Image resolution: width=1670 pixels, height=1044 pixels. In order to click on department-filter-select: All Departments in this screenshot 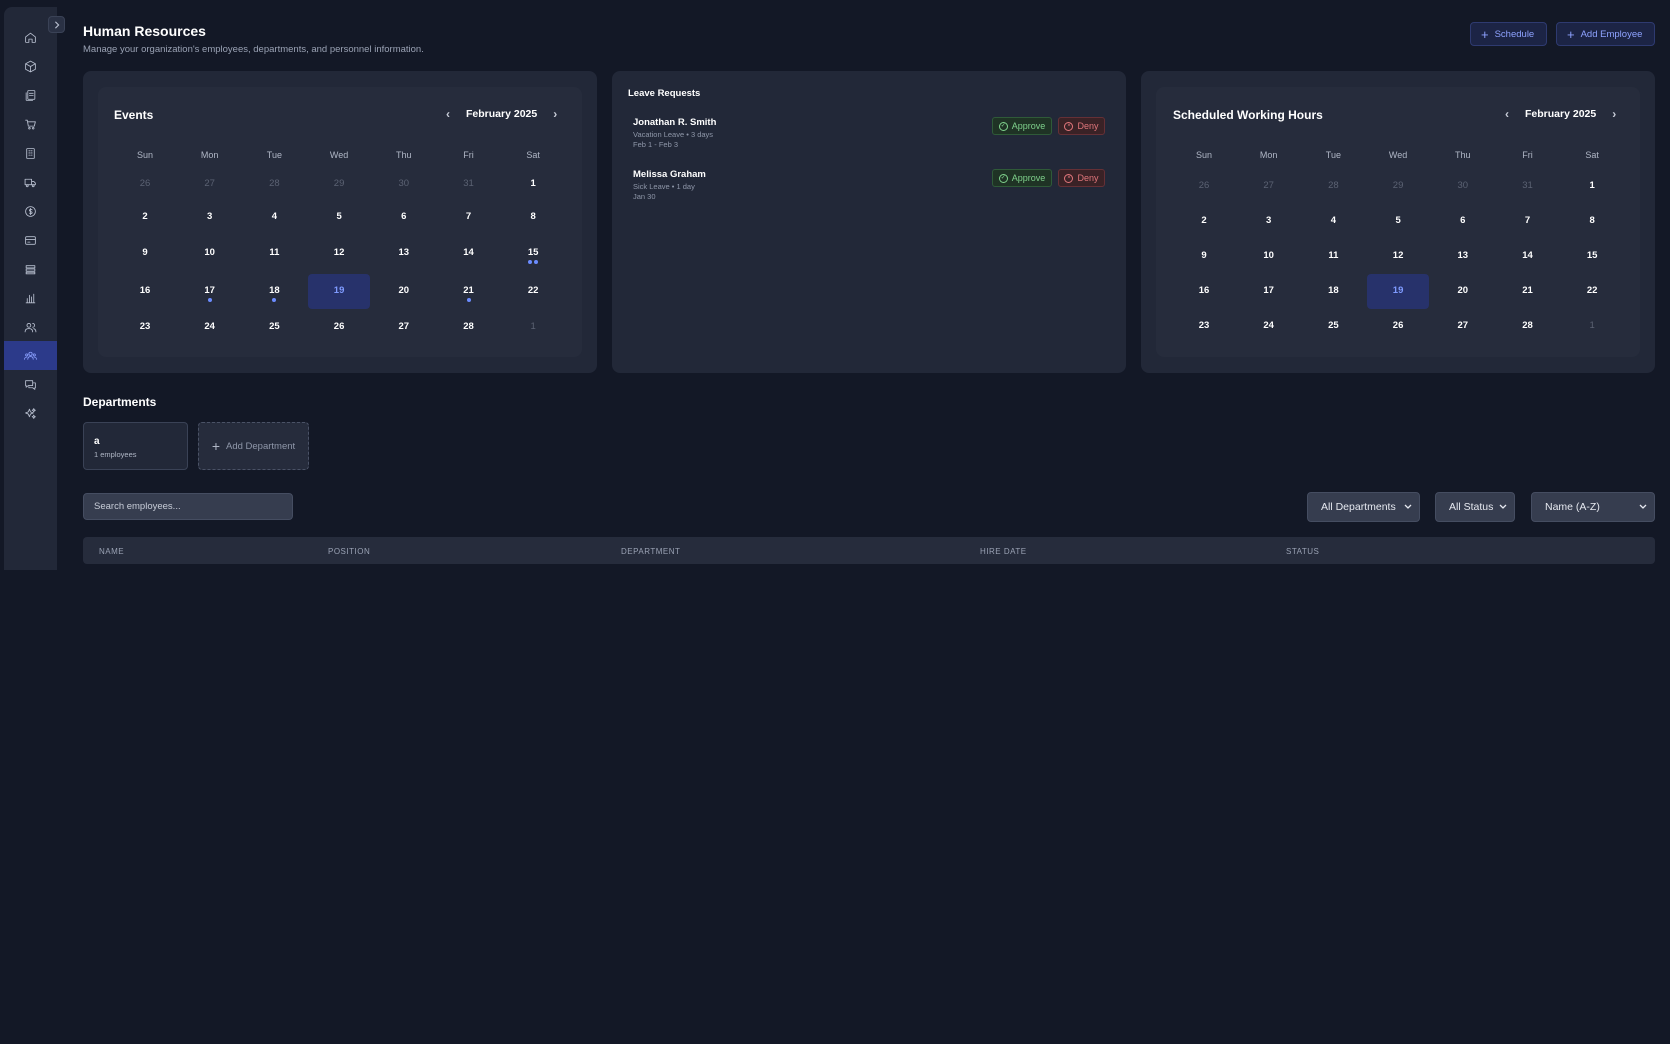, I will do `click(1363, 507)`.